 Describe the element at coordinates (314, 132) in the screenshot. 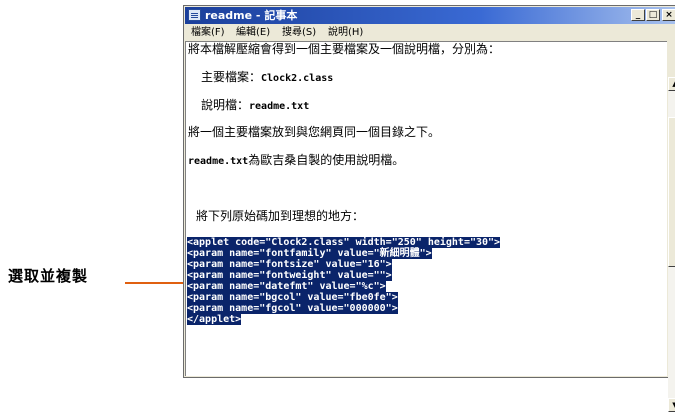

I see `text-line: 將一個主要檔案放到與您網頁同一個目錄之下。` at that location.